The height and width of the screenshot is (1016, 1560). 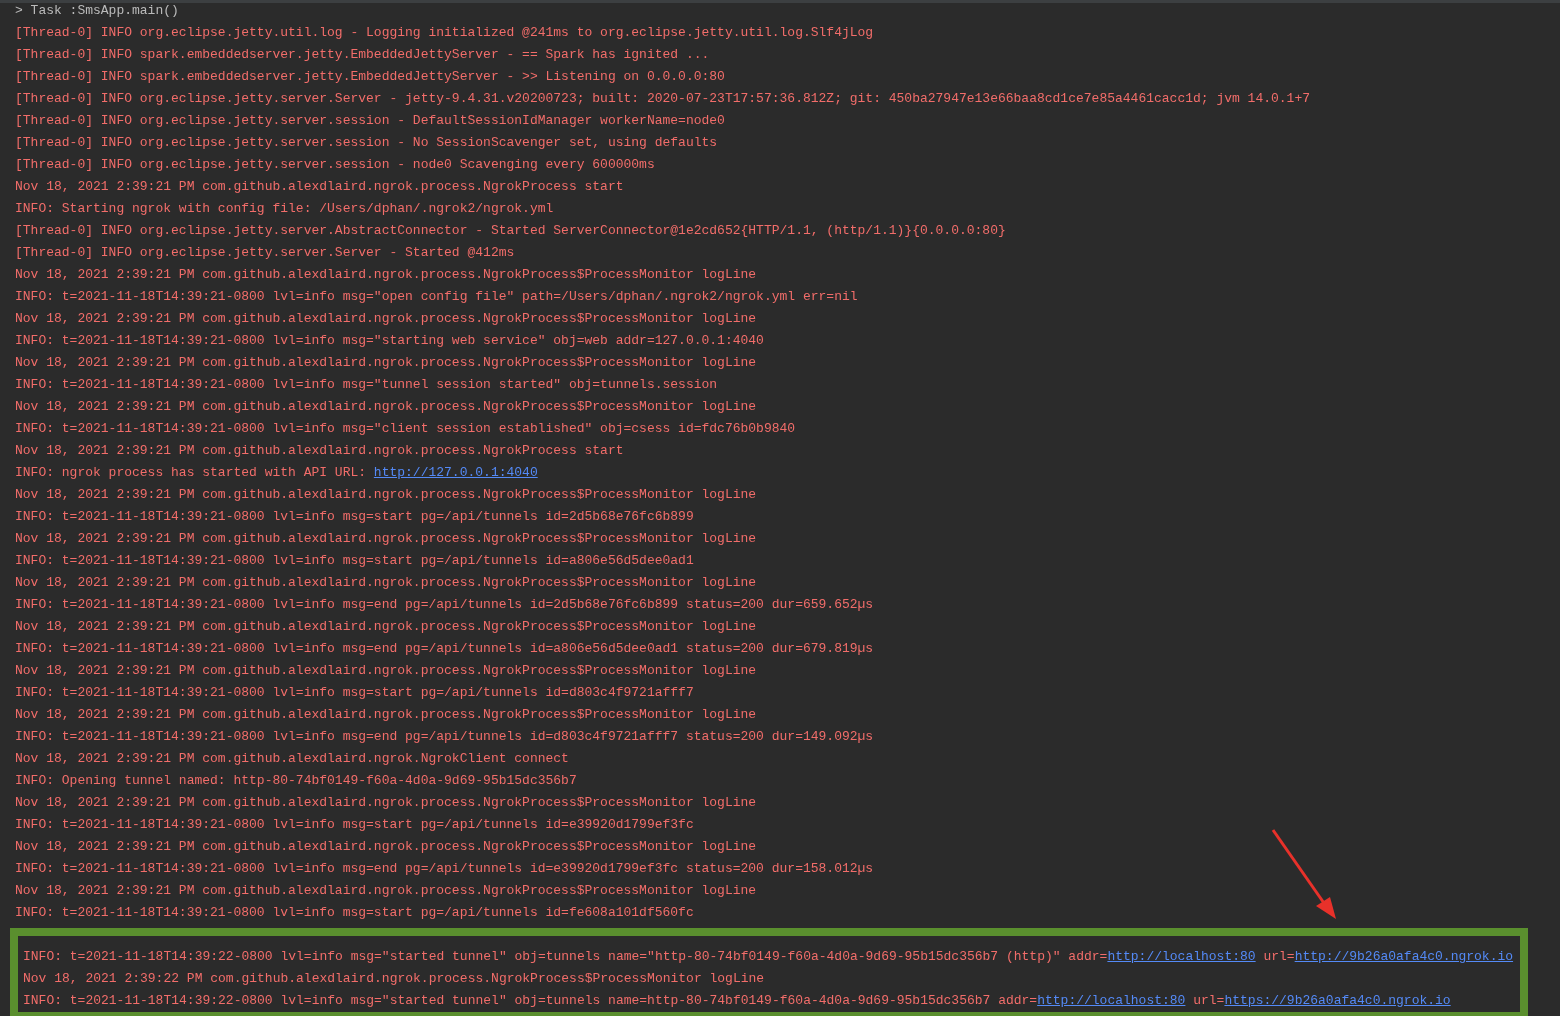 I want to click on log-text: INFO: t=2021-11-18T14:39:21-0800 lvl=info msg=start pg=/api/tunnels id=d803c4f9721afff7, so click(x=354, y=692).